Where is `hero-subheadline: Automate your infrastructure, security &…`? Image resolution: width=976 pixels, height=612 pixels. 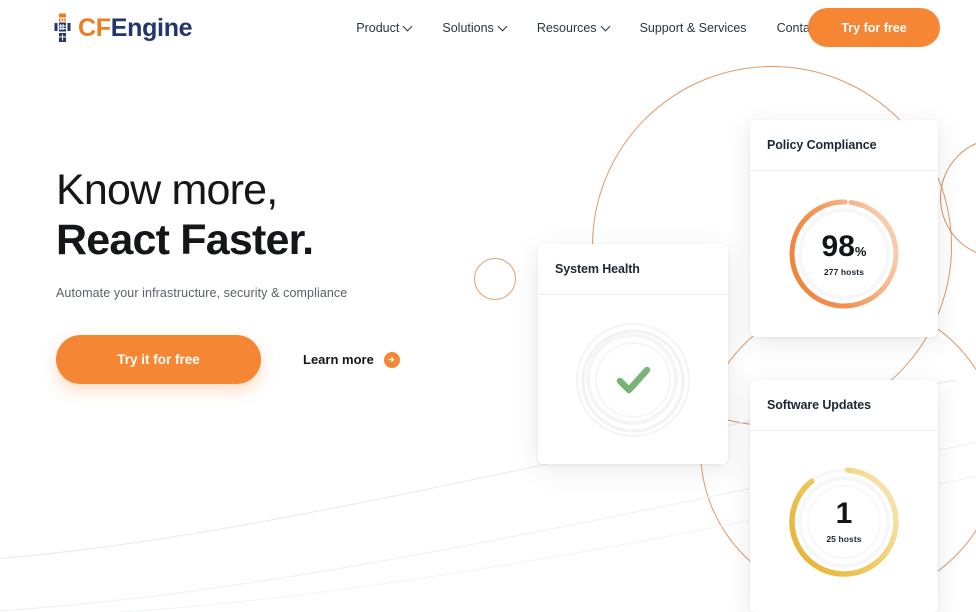
hero-subheadline: Automate your infrastructure, security &… is located at coordinates (202, 293).